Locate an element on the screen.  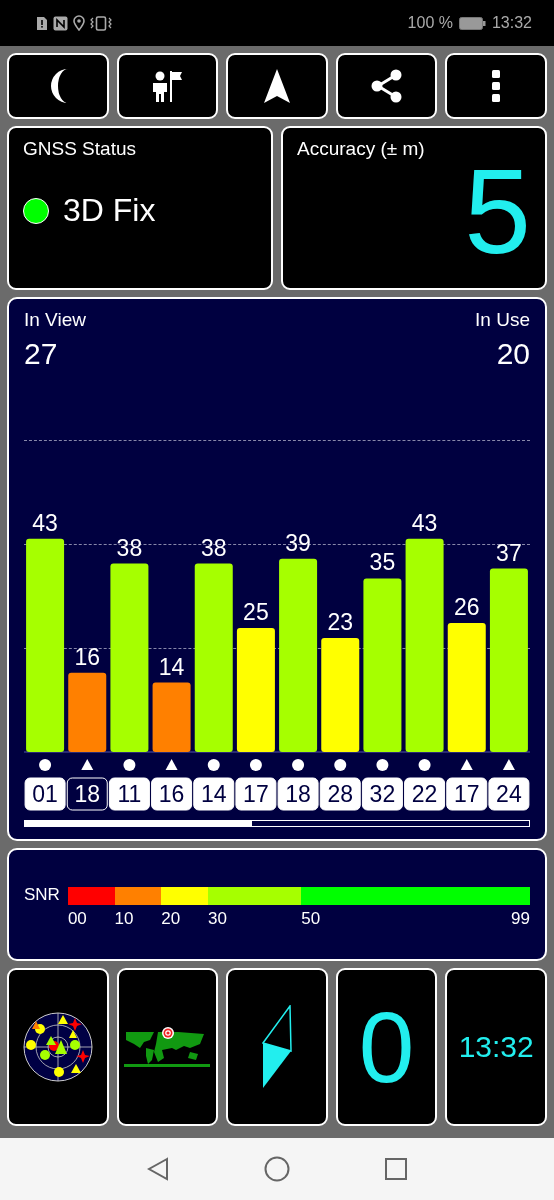
satellite-id: 32 is located at coordinates (382, 794).